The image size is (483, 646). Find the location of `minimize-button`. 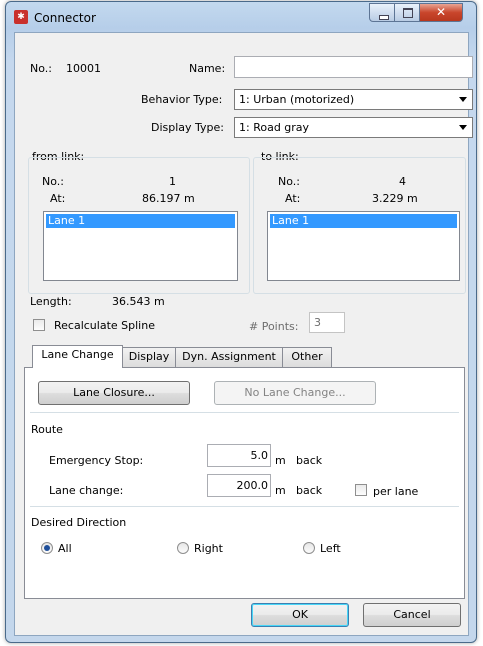

minimize-button is located at coordinates (382, 12).